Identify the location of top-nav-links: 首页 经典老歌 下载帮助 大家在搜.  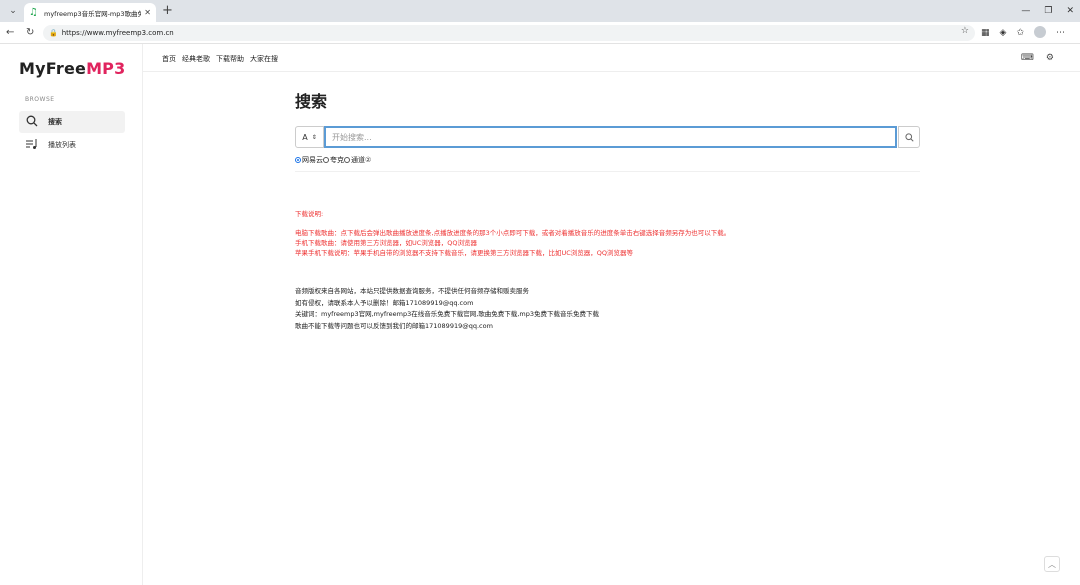
(220, 59).